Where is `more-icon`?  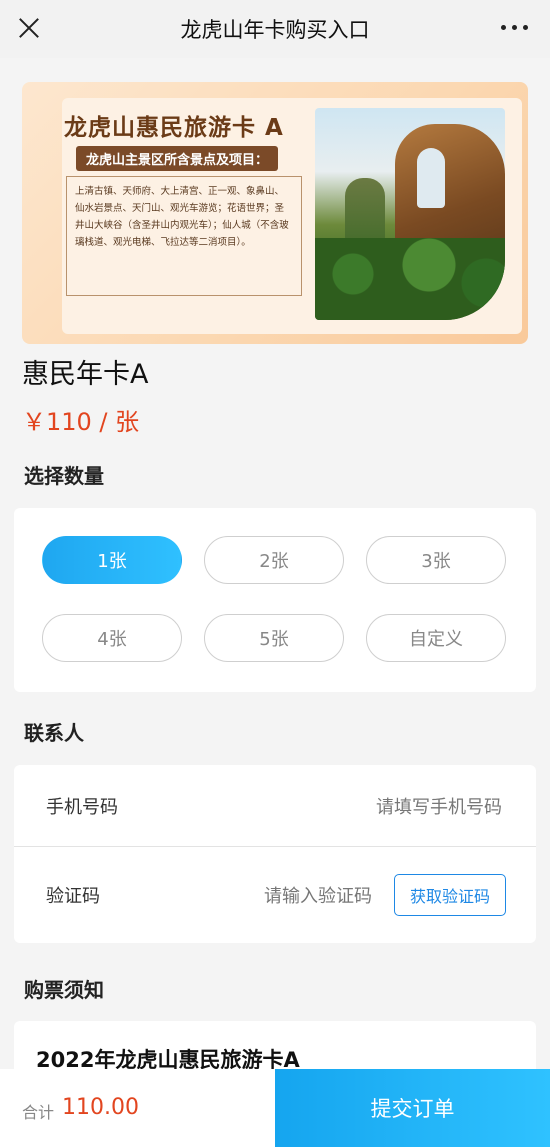 more-icon is located at coordinates (514, 27).